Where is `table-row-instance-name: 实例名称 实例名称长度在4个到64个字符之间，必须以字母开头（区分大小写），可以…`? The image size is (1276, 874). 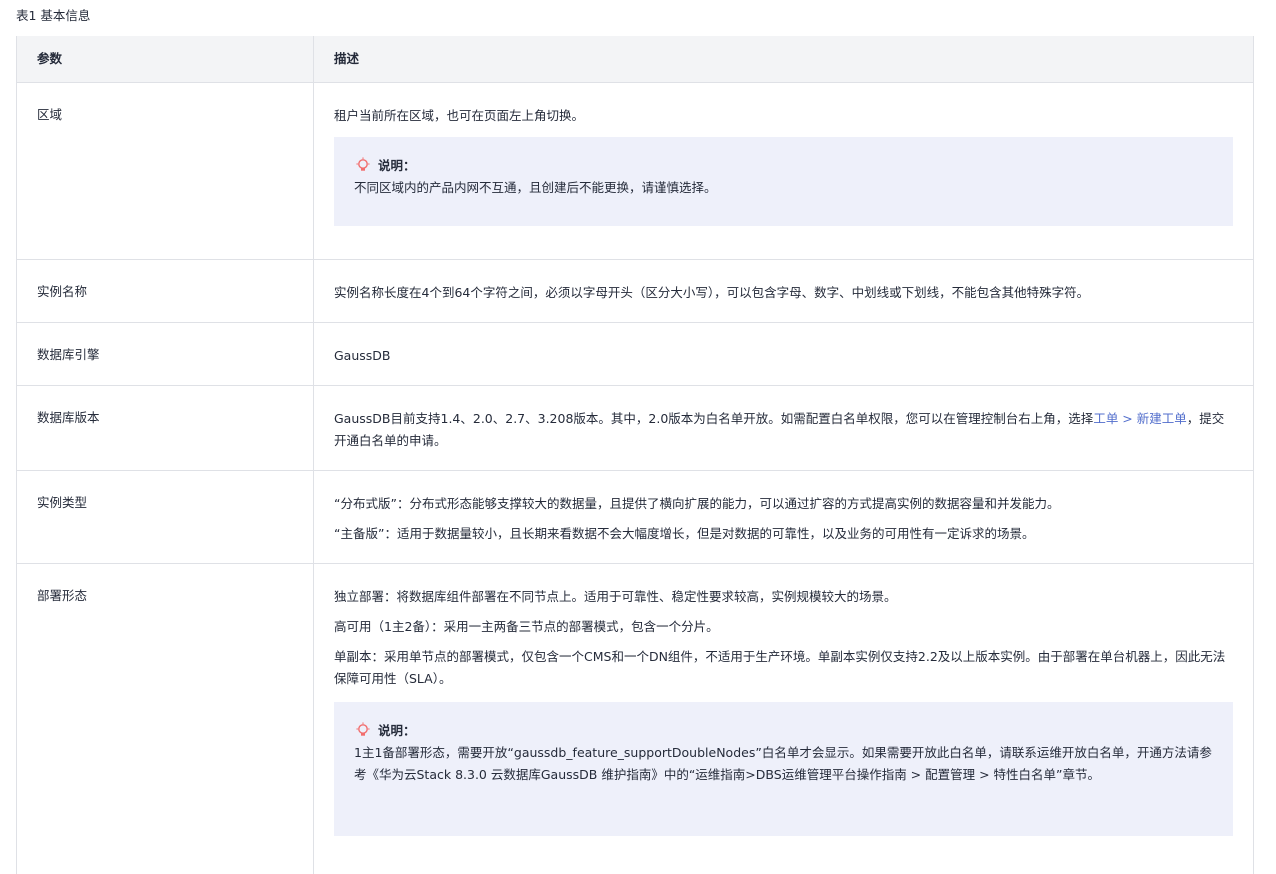 table-row-instance-name: 实例名称 实例名称长度在4个到64个字符之间，必须以字母开头（区分大小写），可以… is located at coordinates (635, 291).